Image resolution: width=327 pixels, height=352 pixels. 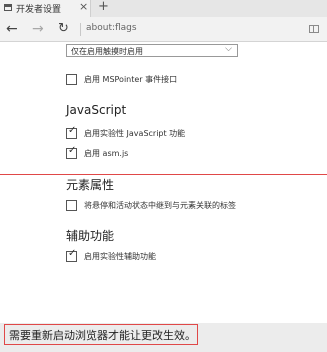 I want to click on reading-view-icon, so click(x=314, y=29).